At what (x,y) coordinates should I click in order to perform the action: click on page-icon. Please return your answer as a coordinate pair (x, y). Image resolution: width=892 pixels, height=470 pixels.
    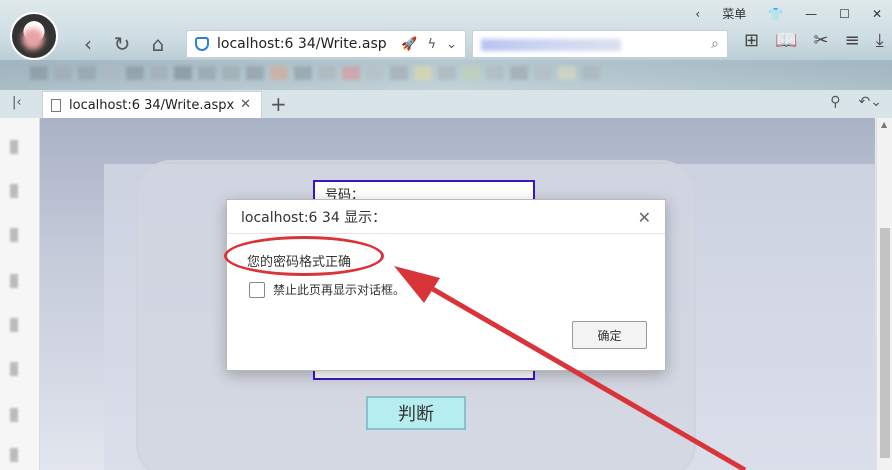
    Looking at the image, I should click on (56, 105).